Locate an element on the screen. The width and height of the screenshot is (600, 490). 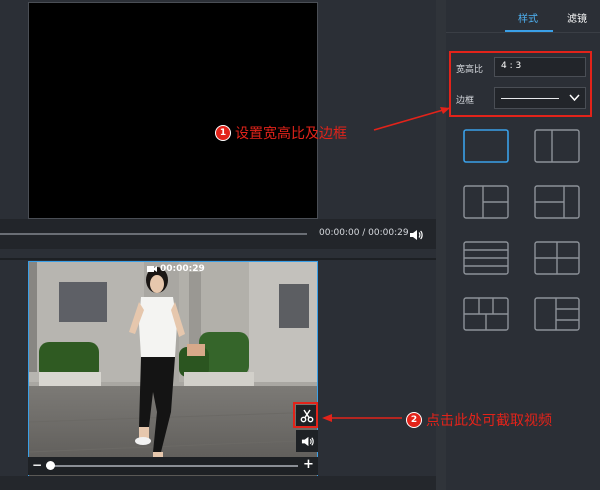
zoom-slider-thumb is located at coordinates (50, 465).